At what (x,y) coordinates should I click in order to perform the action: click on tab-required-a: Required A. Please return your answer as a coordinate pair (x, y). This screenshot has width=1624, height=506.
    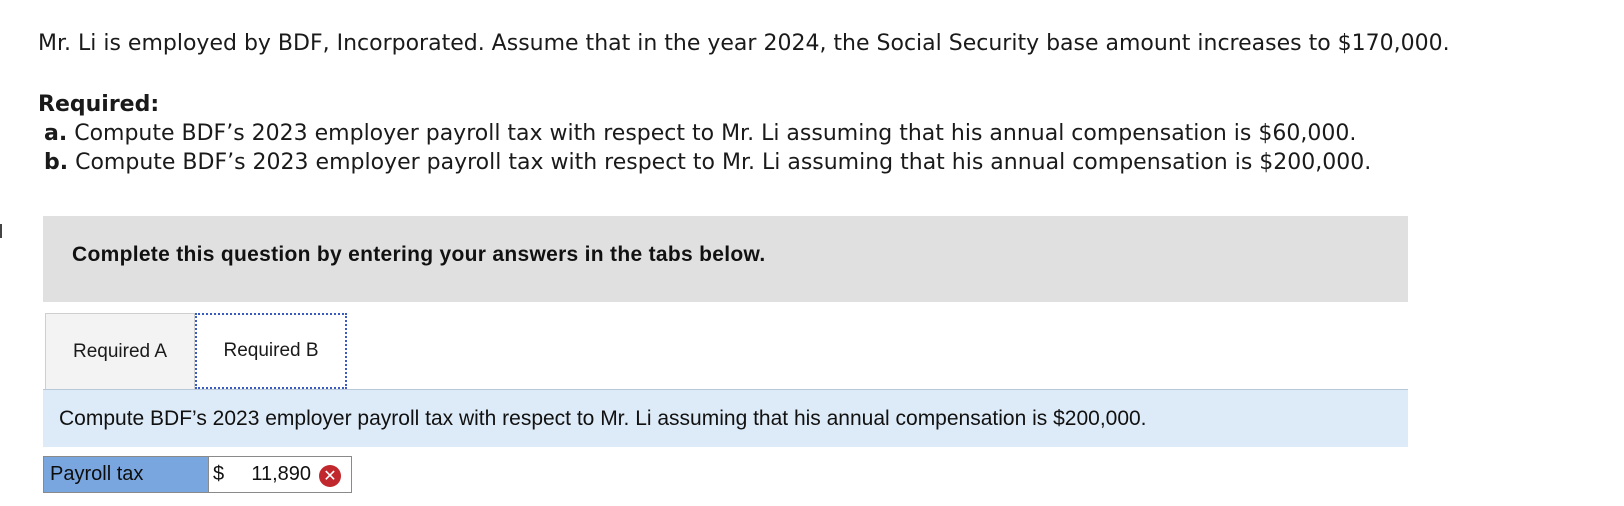
    Looking at the image, I should click on (120, 351).